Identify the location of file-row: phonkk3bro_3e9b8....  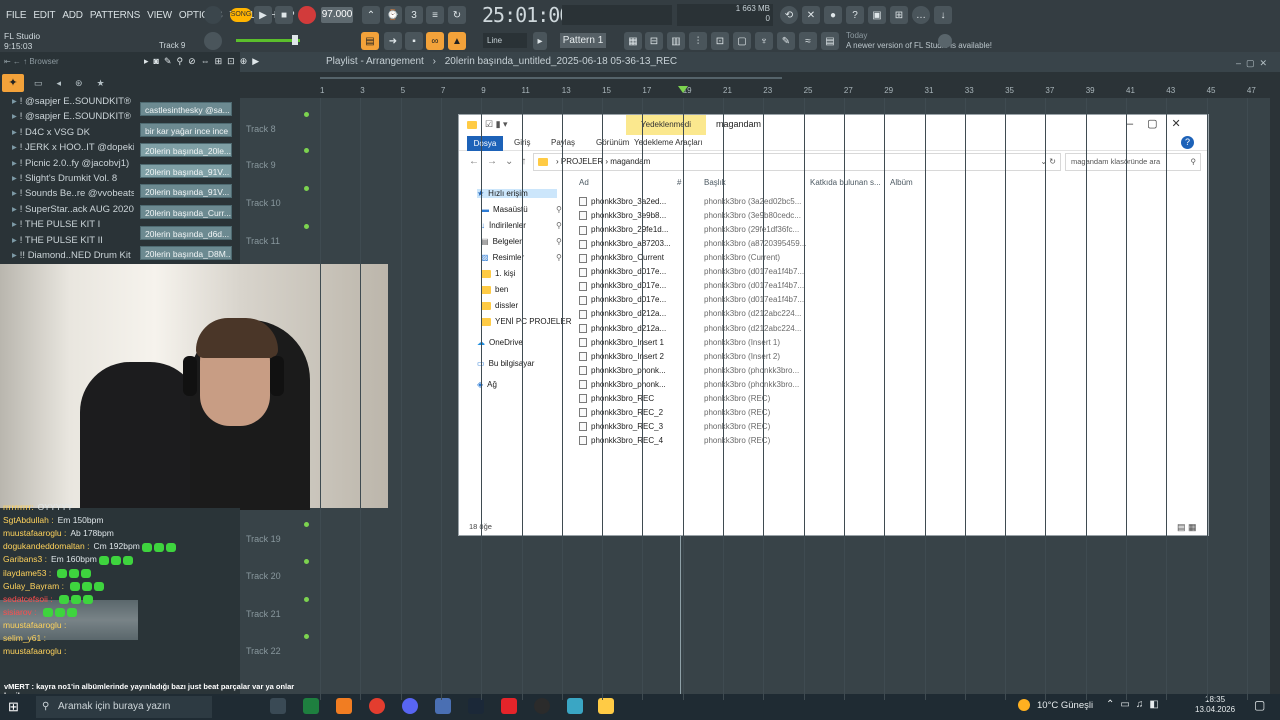
(622, 216).